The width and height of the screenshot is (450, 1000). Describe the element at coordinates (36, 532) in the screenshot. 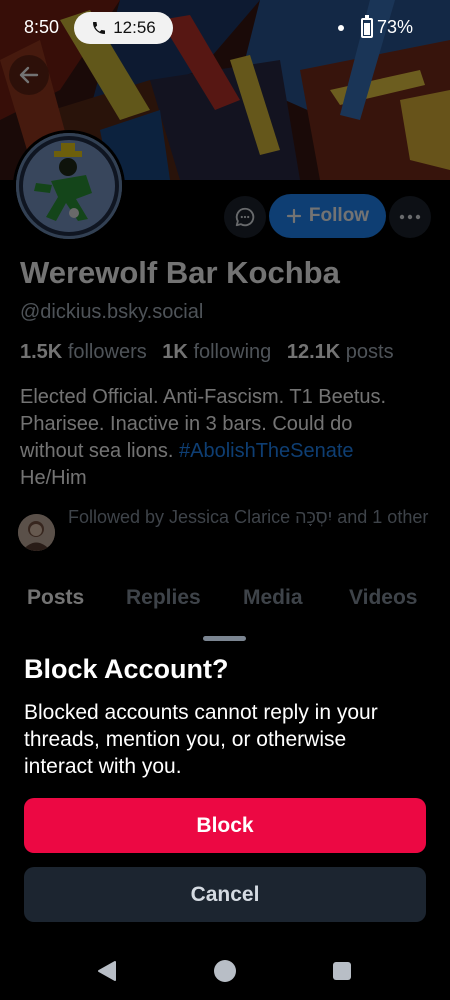

I see `follower-avatar` at that location.